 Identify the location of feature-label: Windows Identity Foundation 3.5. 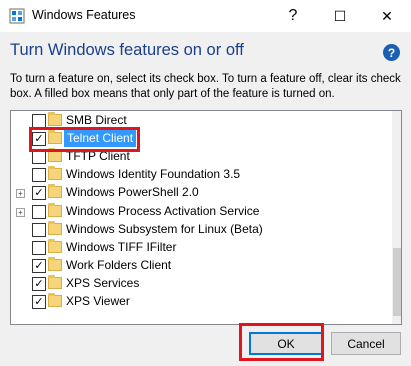
(153, 174).